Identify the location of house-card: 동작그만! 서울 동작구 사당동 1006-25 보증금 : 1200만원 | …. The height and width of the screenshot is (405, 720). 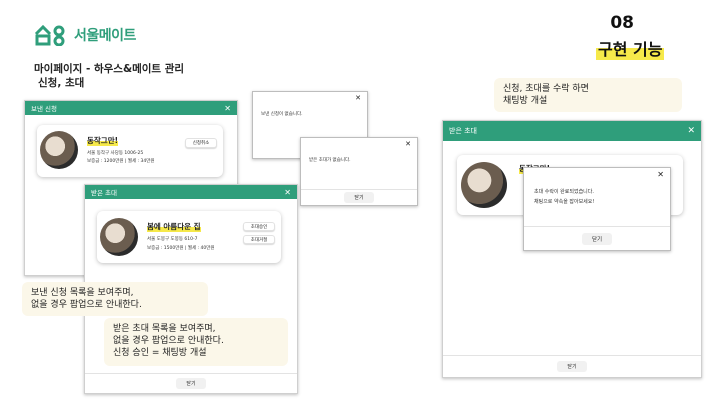
(130, 151).